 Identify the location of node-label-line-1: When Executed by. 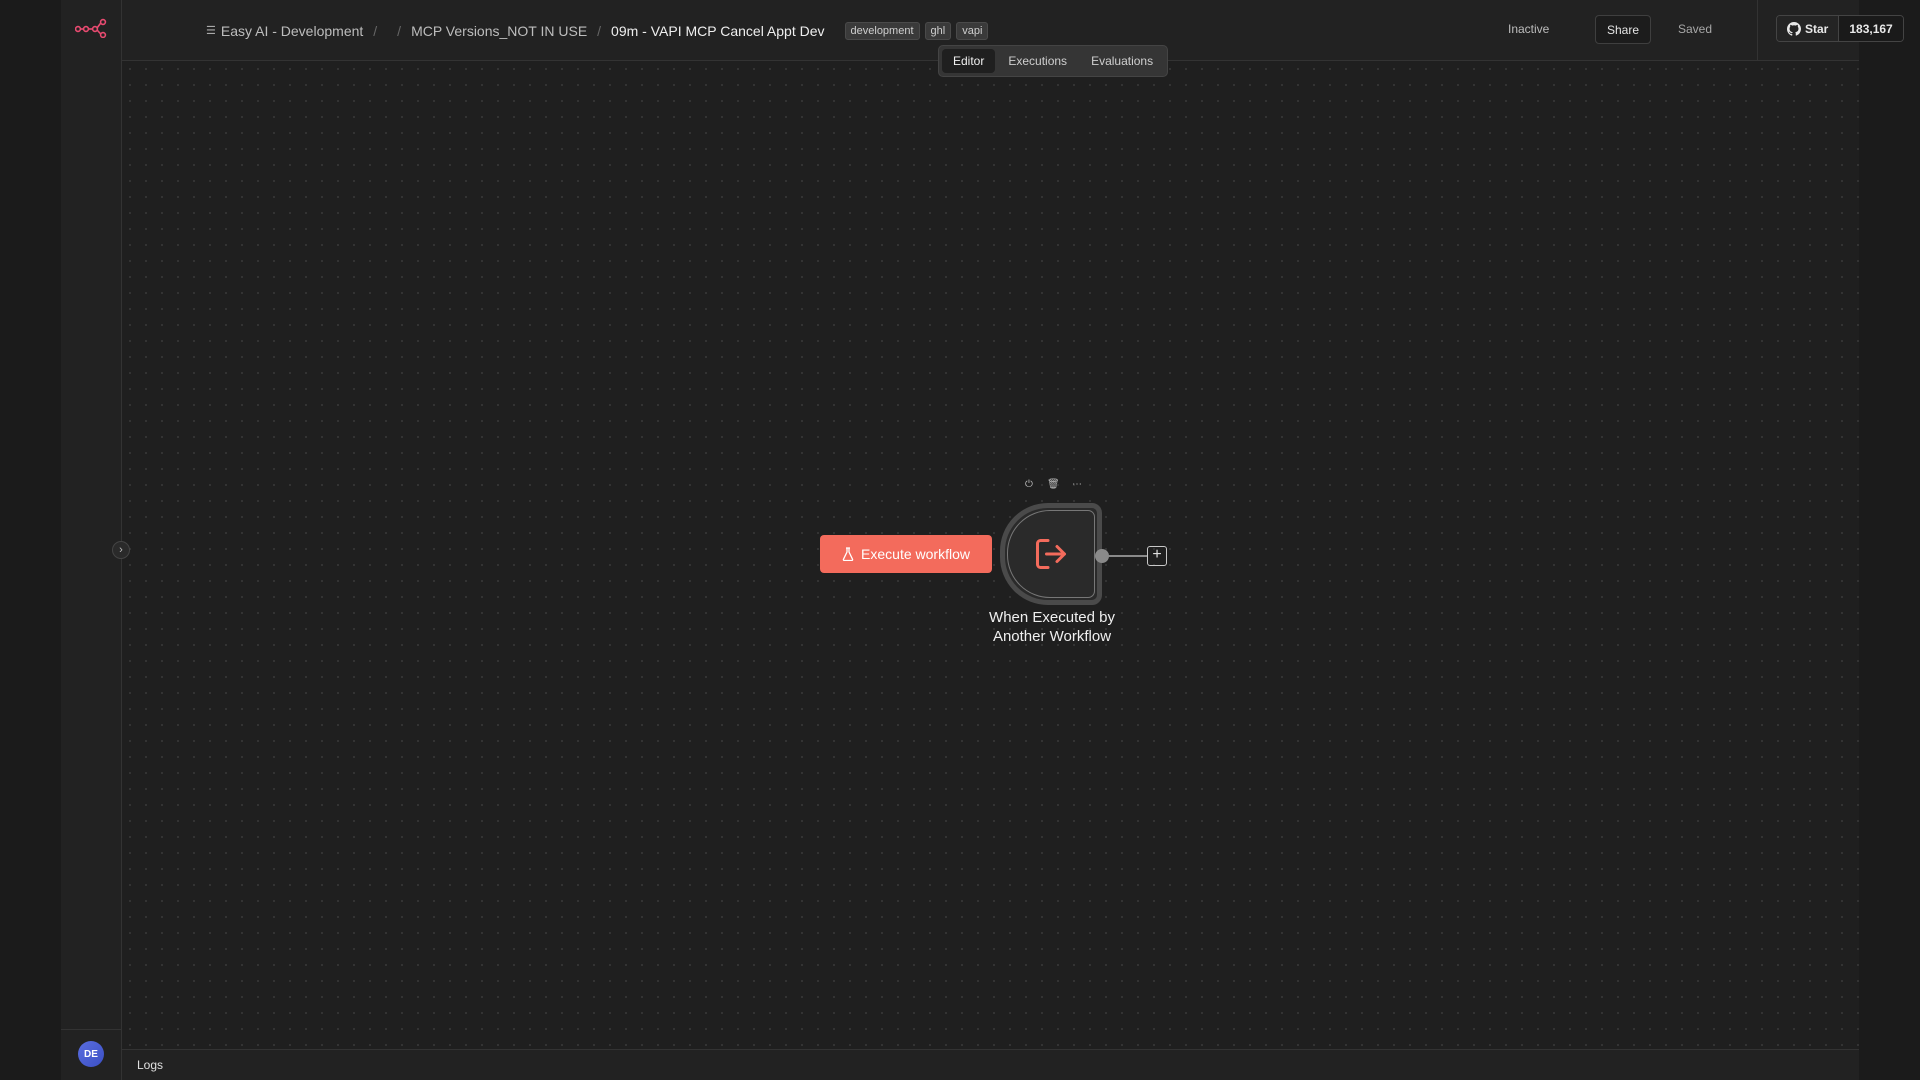
(1052, 617).